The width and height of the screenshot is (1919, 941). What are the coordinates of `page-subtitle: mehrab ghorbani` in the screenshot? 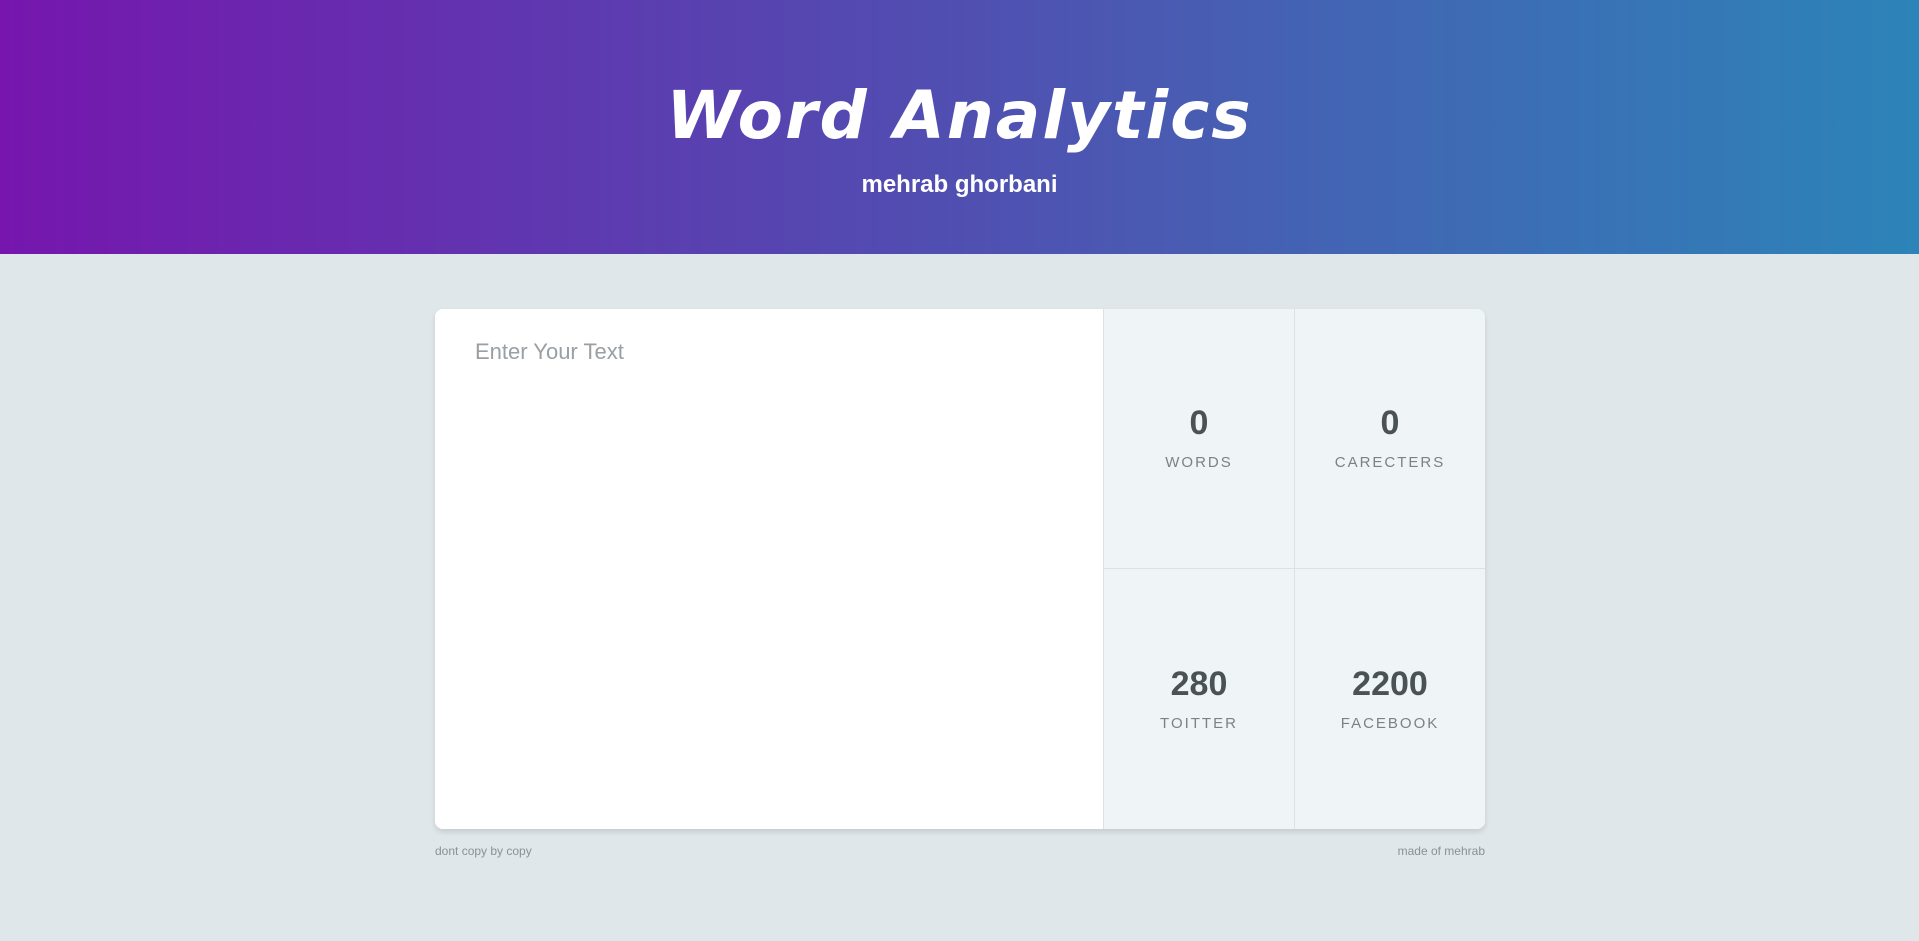 It's located at (959, 184).